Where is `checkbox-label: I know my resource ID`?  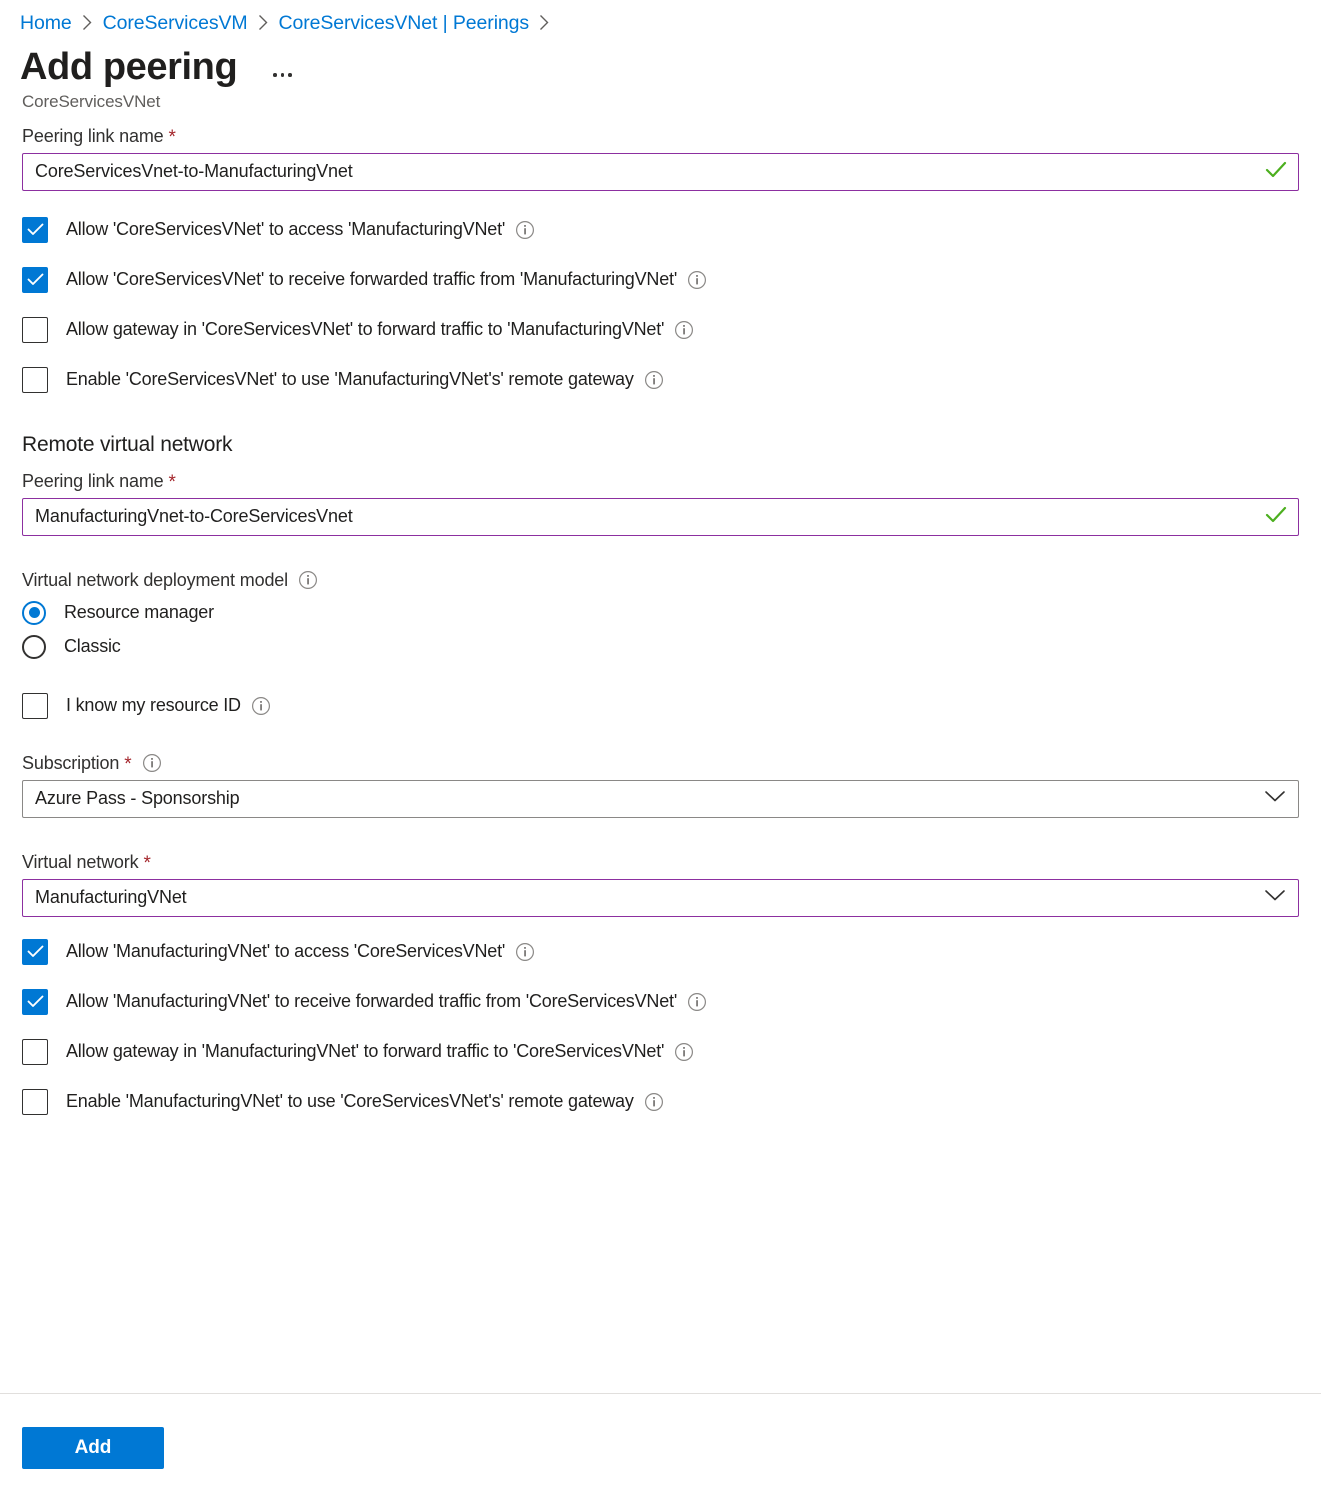
checkbox-label: I know my resource ID is located at coordinates (153, 705).